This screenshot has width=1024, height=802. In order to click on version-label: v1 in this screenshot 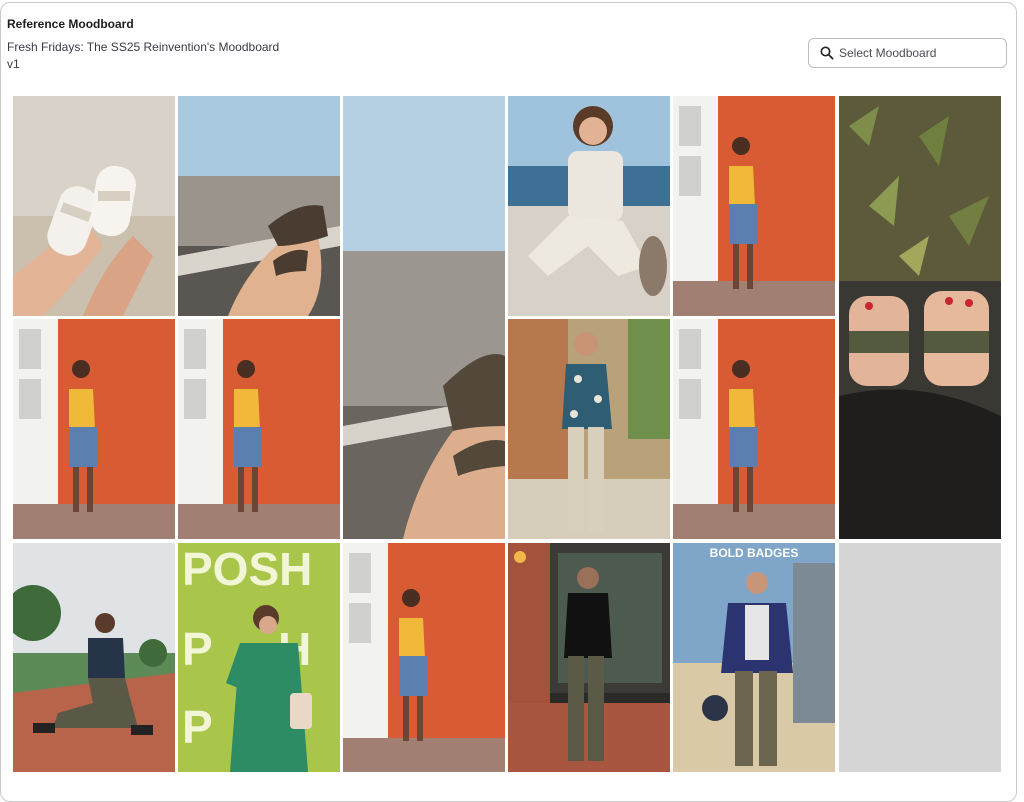, I will do `click(13, 64)`.